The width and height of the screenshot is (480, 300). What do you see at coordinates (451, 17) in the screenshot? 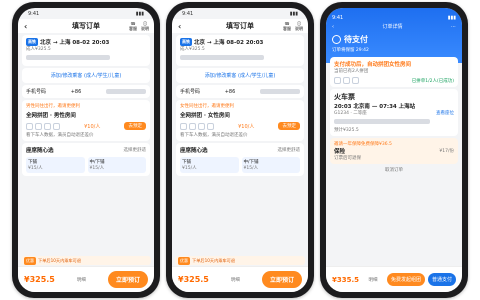
I see `battery-icon: ▮▮▮` at bounding box center [451, 17].